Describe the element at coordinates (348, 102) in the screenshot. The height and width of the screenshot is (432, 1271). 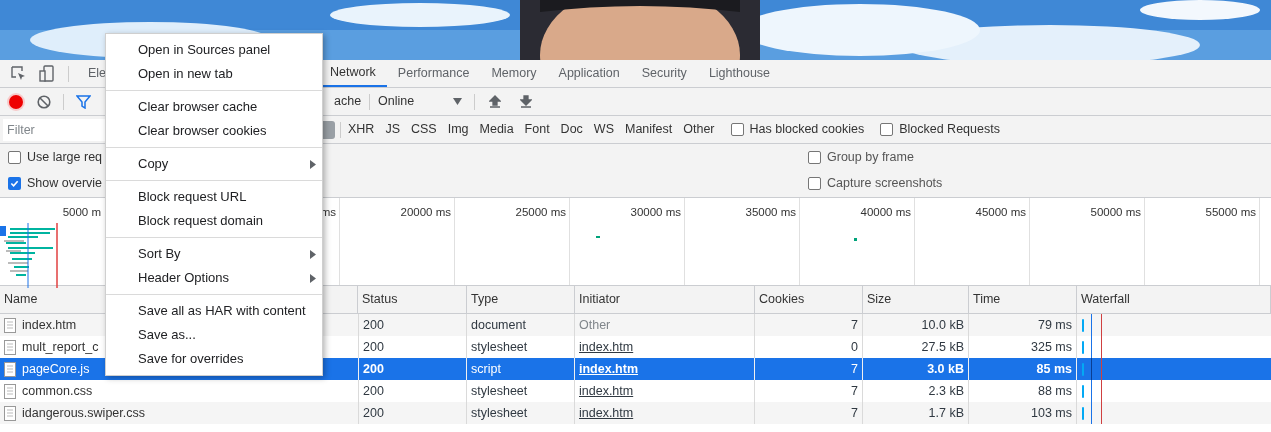
I see `cache-label: ache` at that location.